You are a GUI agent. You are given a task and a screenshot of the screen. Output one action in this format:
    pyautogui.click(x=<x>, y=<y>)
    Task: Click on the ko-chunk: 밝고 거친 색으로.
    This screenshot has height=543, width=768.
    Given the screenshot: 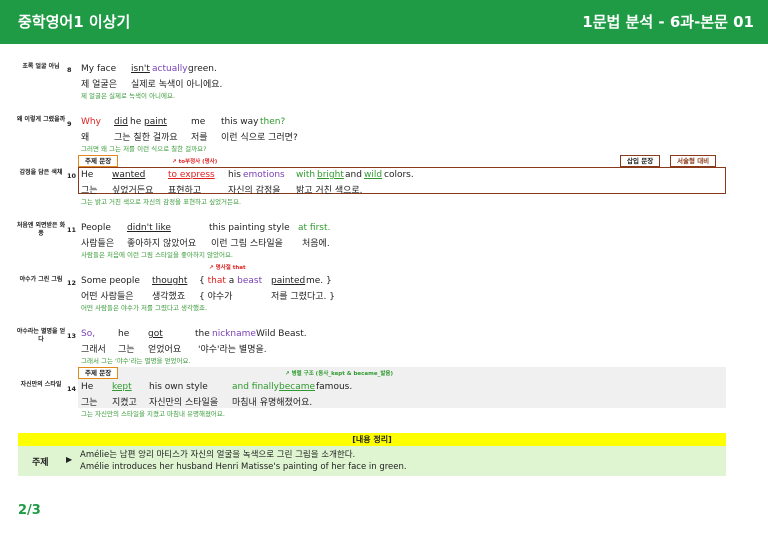 What is the action you would take?
    pyautogui.click(x=329, y=191)
    